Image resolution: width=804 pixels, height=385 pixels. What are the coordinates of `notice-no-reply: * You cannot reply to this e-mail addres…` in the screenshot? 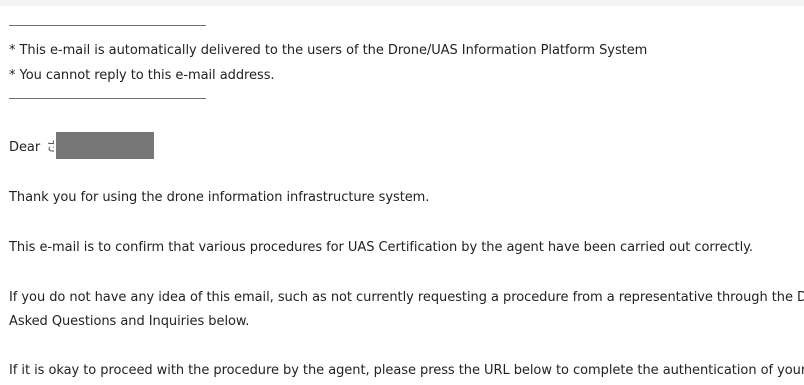 It's located at (142, 75).